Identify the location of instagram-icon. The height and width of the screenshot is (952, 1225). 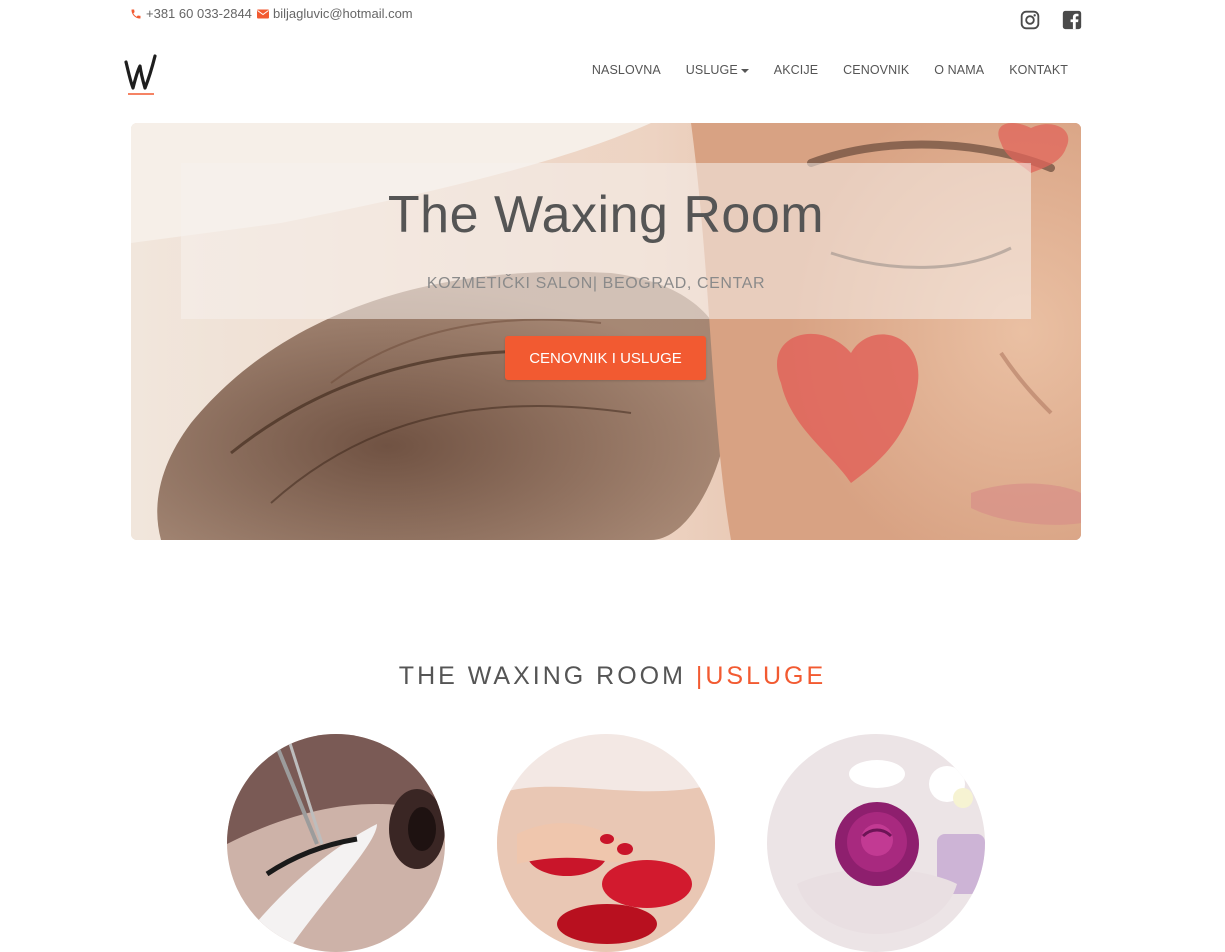
(1030, 22).